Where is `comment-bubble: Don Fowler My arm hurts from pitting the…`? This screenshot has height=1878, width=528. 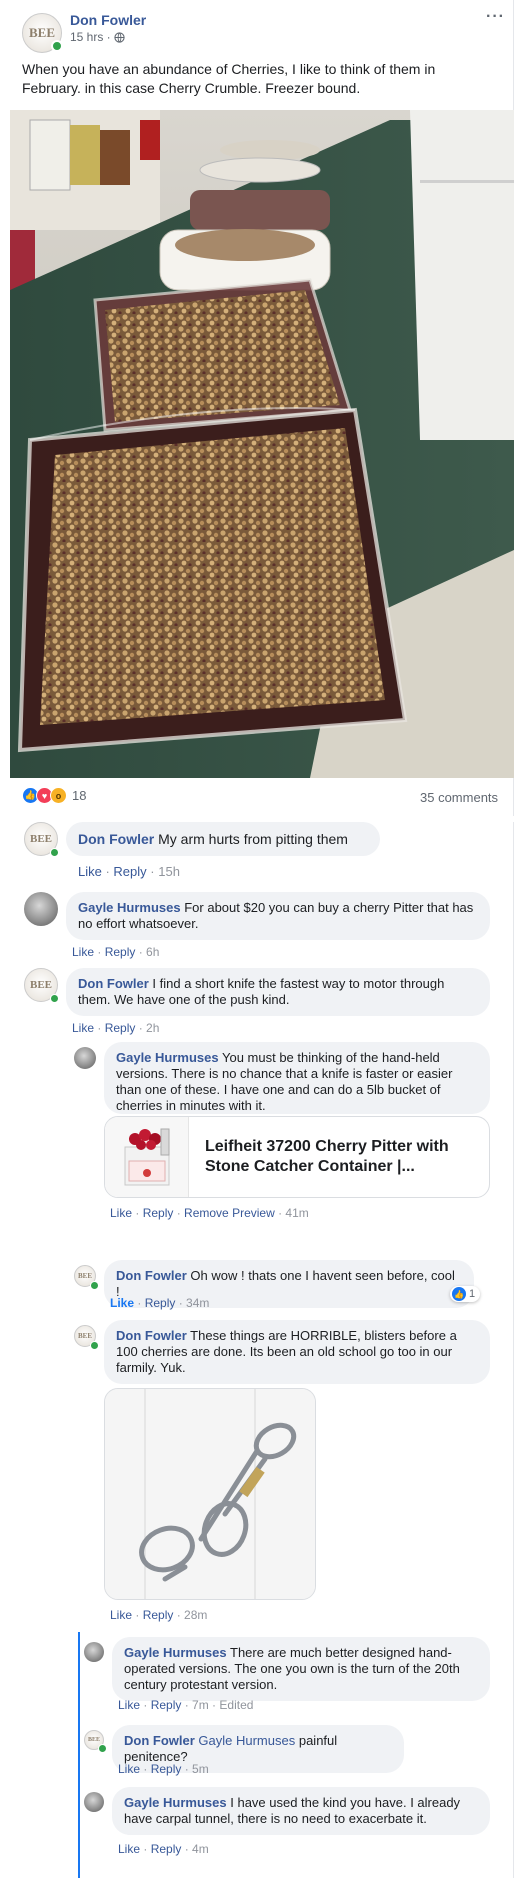
comment-bubble: Don Fowler My arm hurts from pitting the… is located at coordinates (223, 839).